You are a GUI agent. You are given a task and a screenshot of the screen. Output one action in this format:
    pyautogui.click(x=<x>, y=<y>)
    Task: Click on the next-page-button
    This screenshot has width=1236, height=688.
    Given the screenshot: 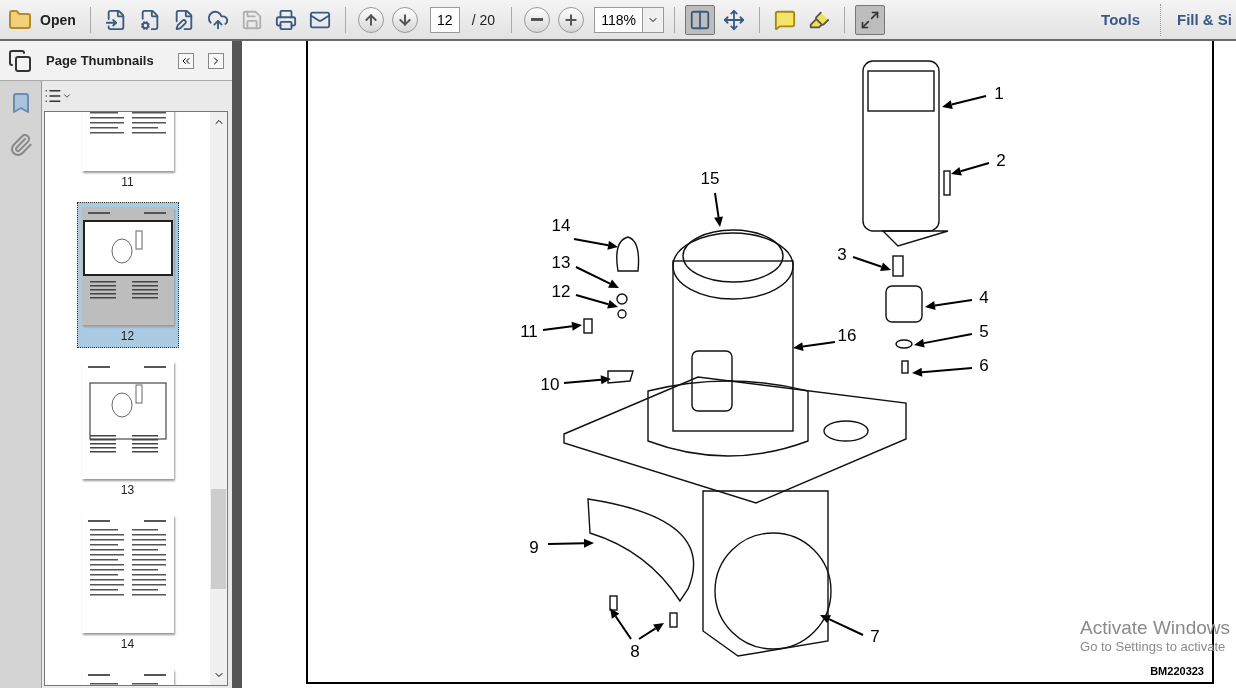 What is the action you would take?
    pyautogui.click(x=404, y=19)
    